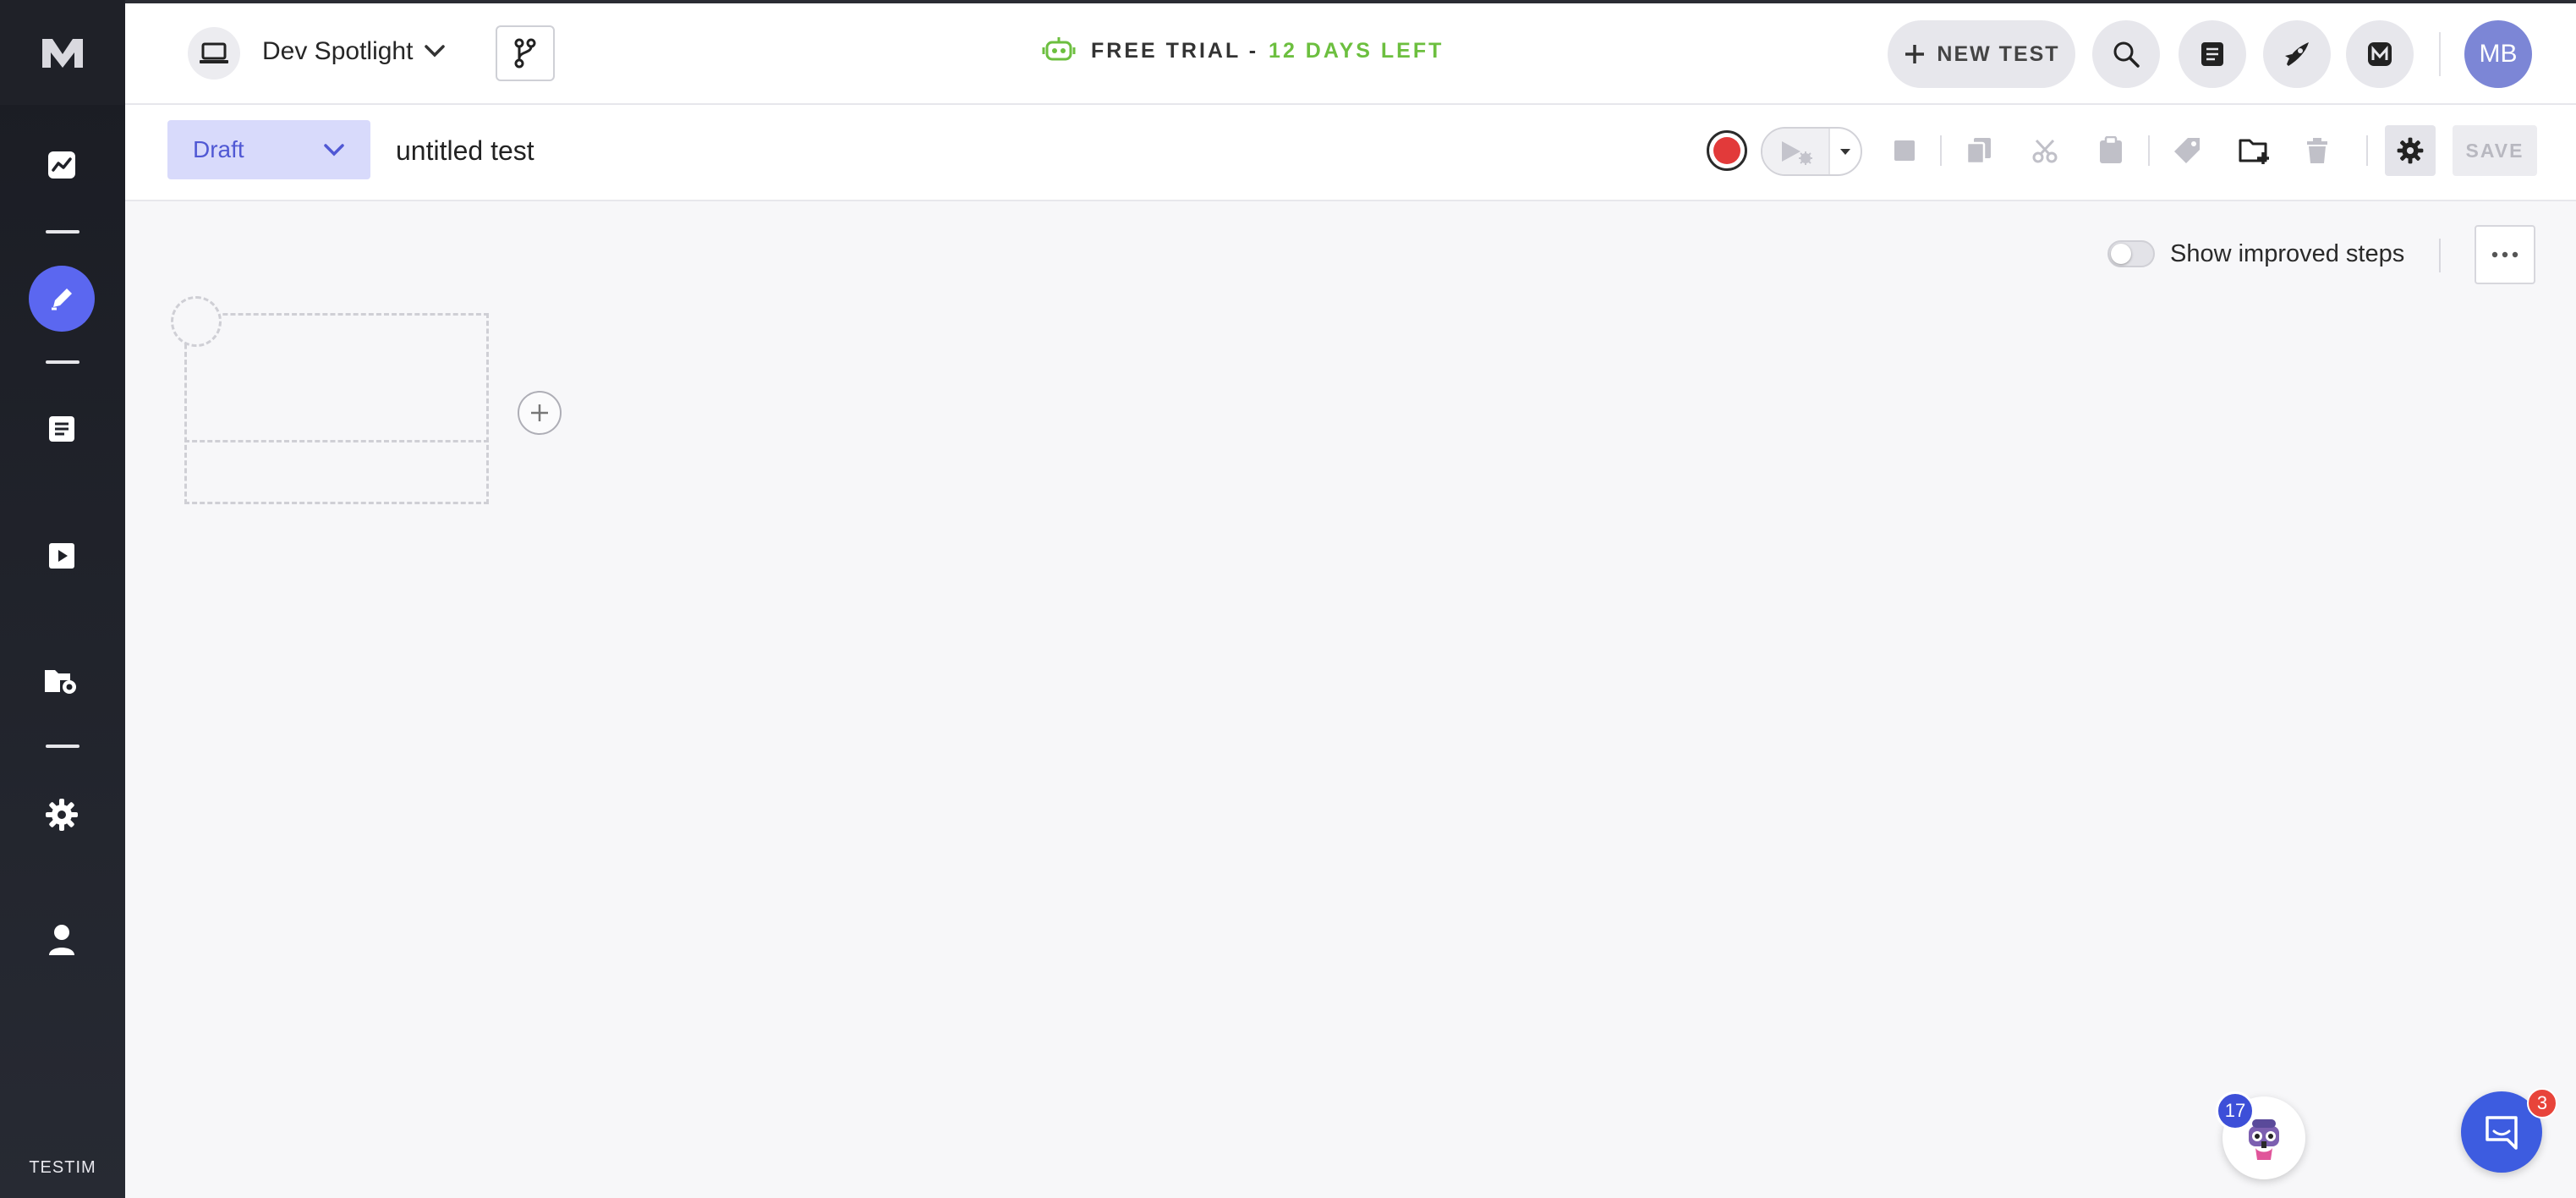  I want to click on logo-mark, so click(62, 53).